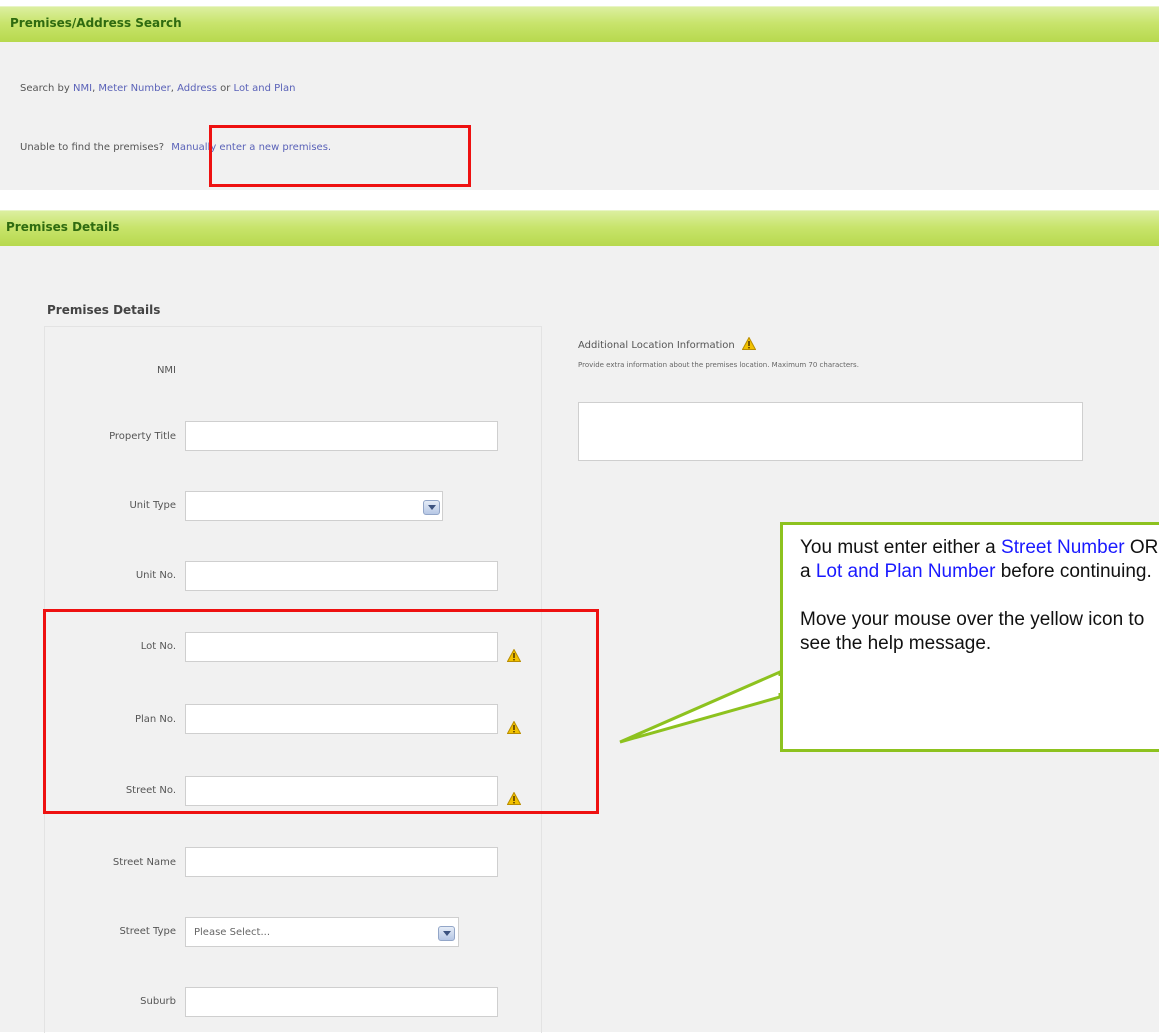 The image size is (1159, 1033). What do you see at coordinates (155, 575) in the screenshot?
I see `unit-no-label: Unit No.` at bounding box center [155, 575].